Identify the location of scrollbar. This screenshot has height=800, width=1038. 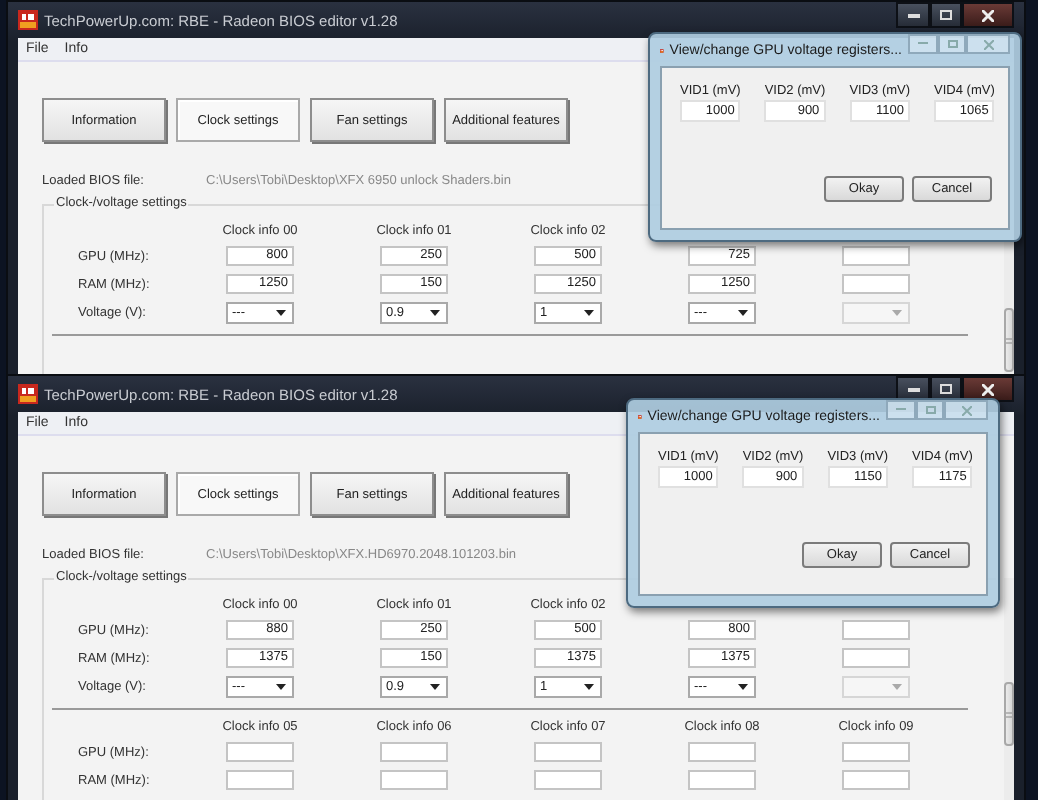
(1009, 689).